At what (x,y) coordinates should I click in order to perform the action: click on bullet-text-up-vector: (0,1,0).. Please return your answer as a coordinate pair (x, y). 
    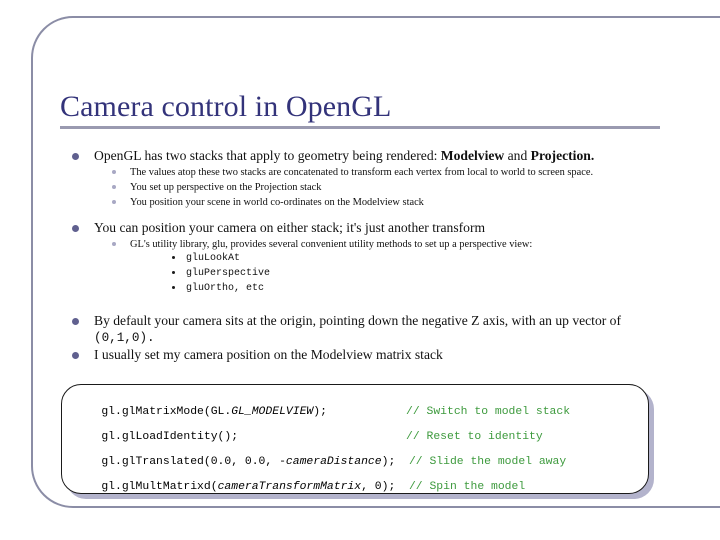
    Looking at the image, I should click on (124, 337).